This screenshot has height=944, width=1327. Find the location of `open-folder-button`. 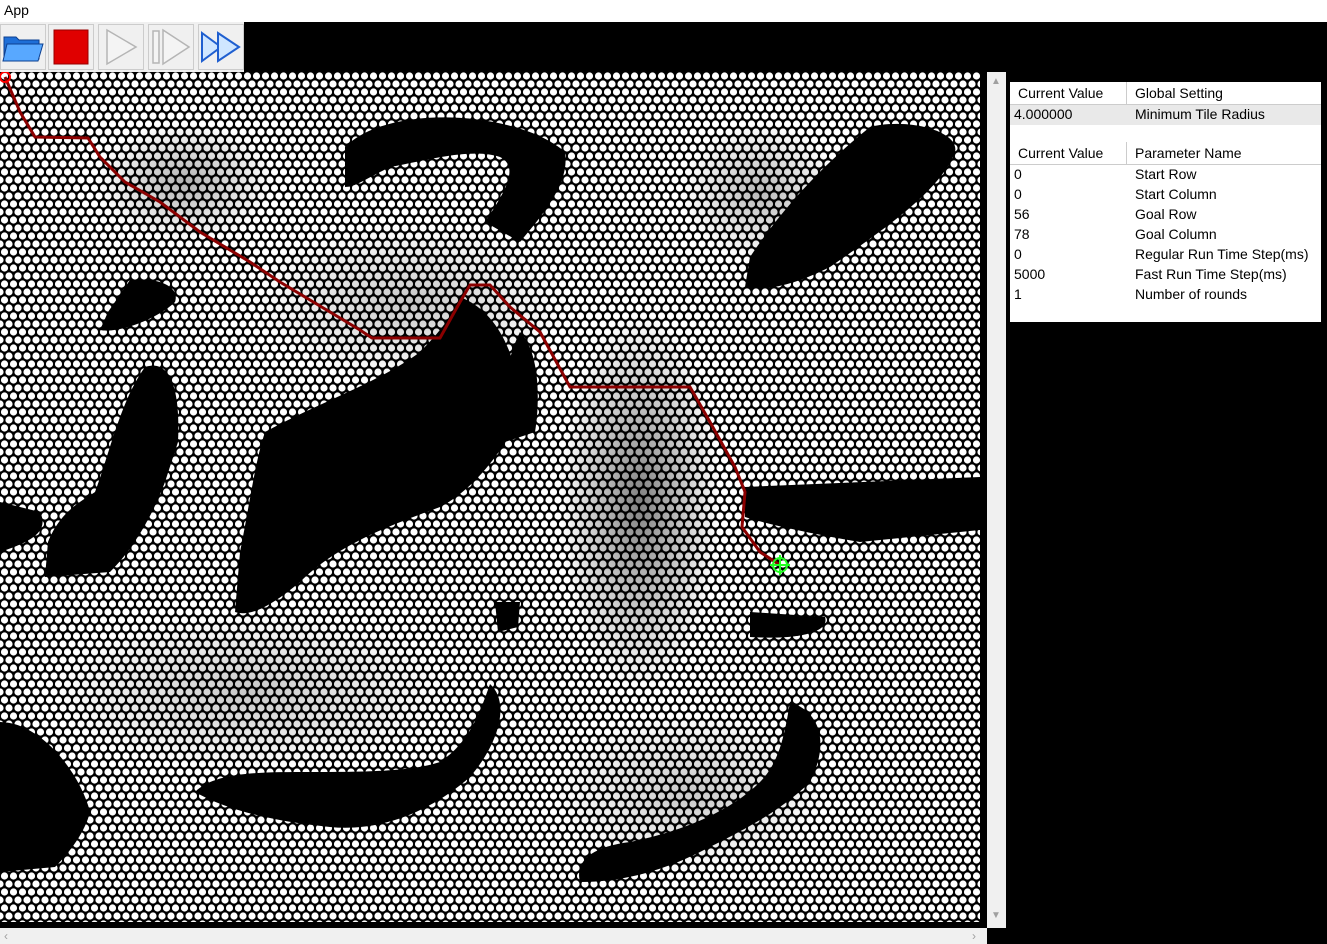

open-folder-button is located at coordinates (23, 47).